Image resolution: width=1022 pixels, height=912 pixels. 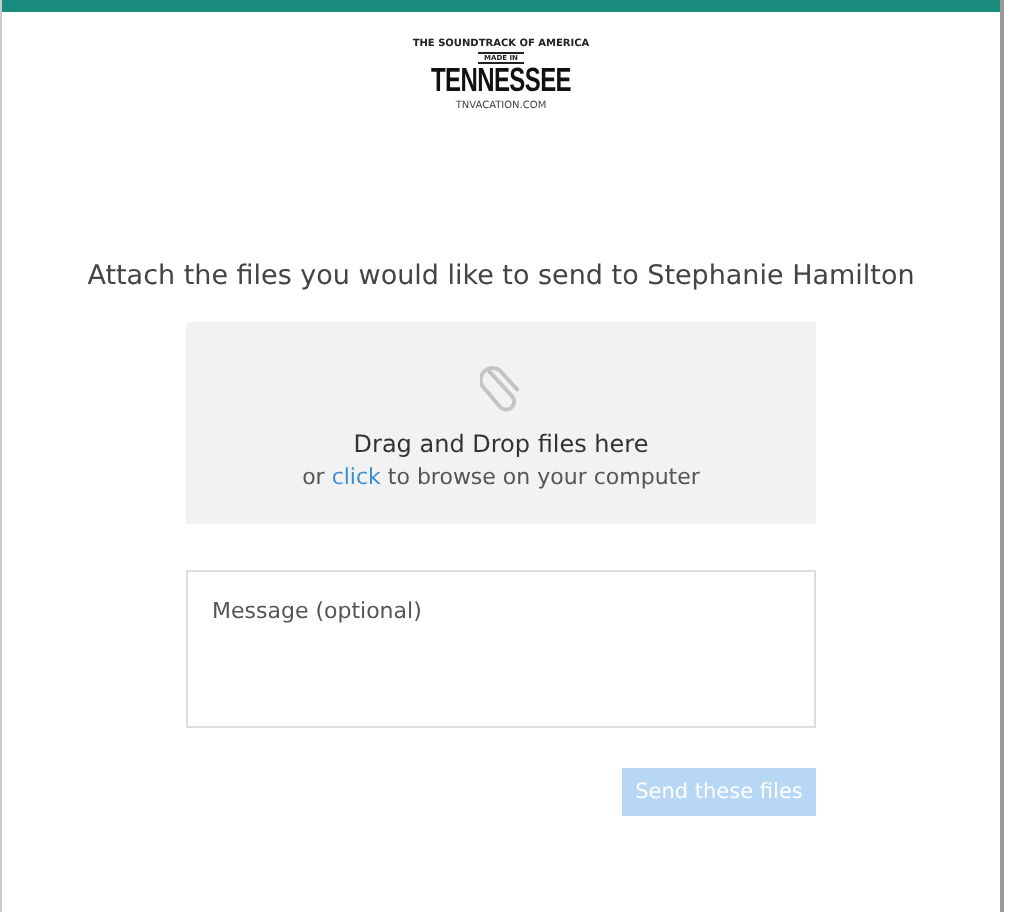 I want to click on logo-wordmark: TENNESSEE, so click(x=501, y=80).